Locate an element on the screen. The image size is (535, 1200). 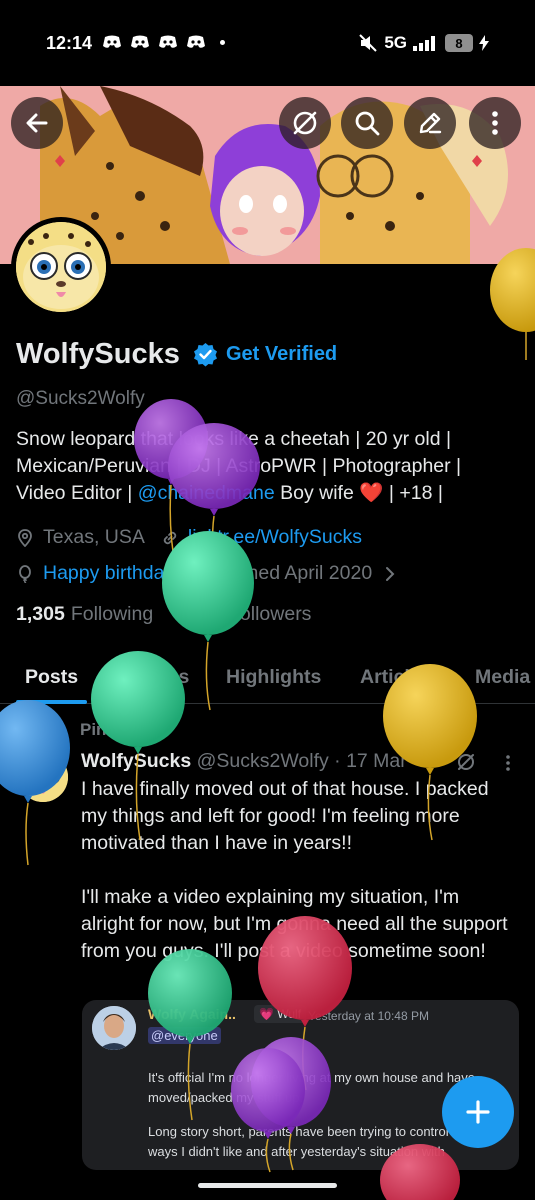
more-button is located at coordinates (495, 123).